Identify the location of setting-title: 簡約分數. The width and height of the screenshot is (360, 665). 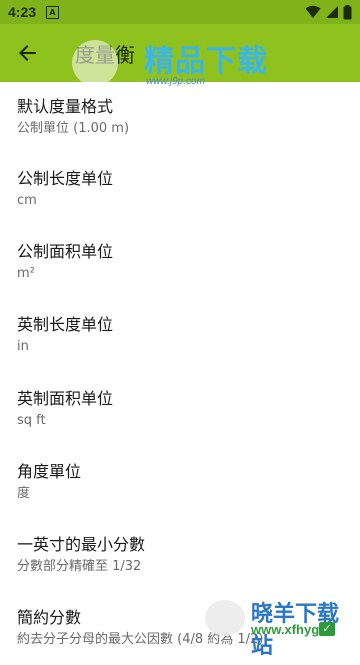
(49, 618).